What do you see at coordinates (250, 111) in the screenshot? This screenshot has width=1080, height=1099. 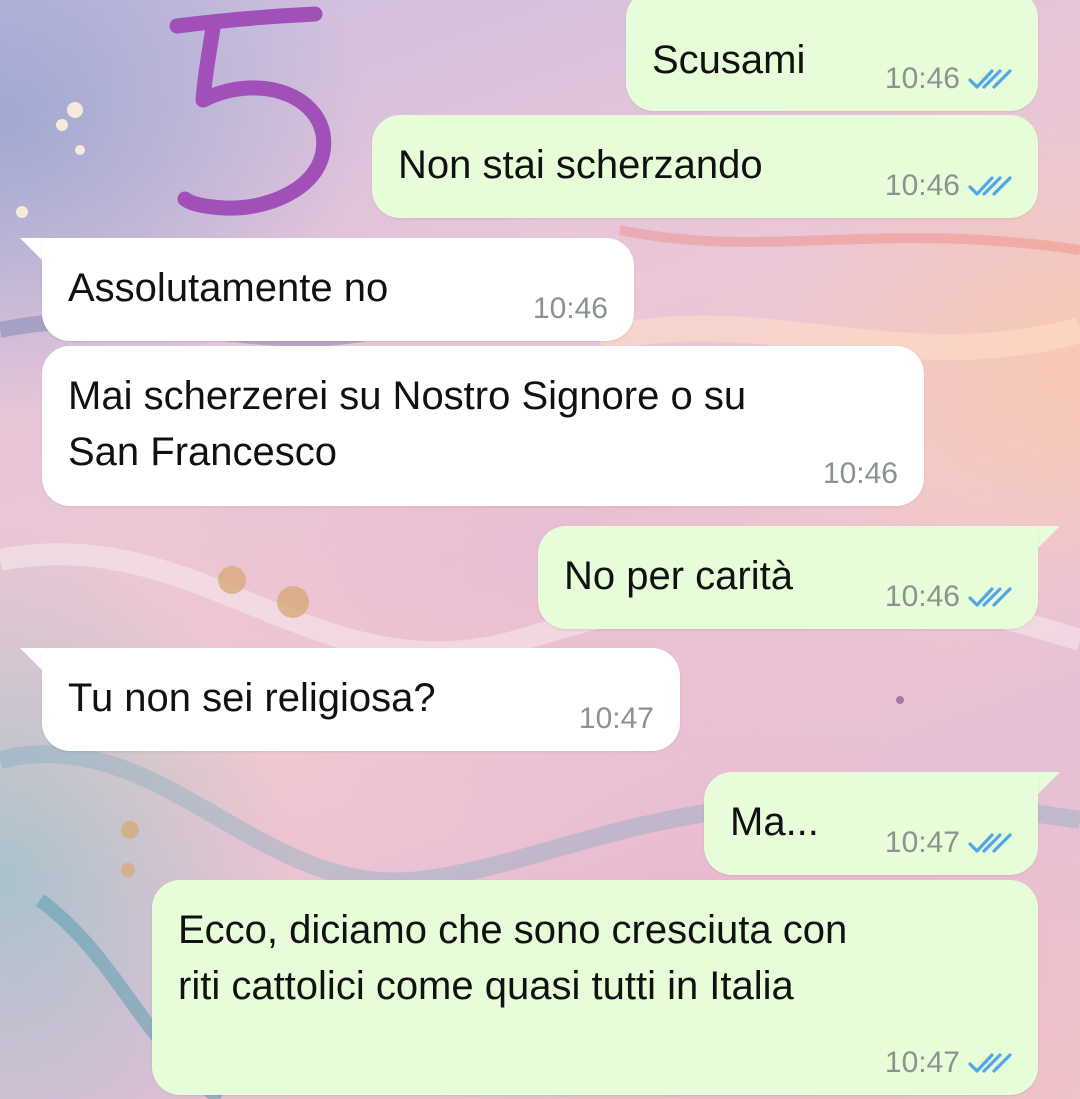 I see `handwritten-number-annotation` at bounding box center [250, 111].